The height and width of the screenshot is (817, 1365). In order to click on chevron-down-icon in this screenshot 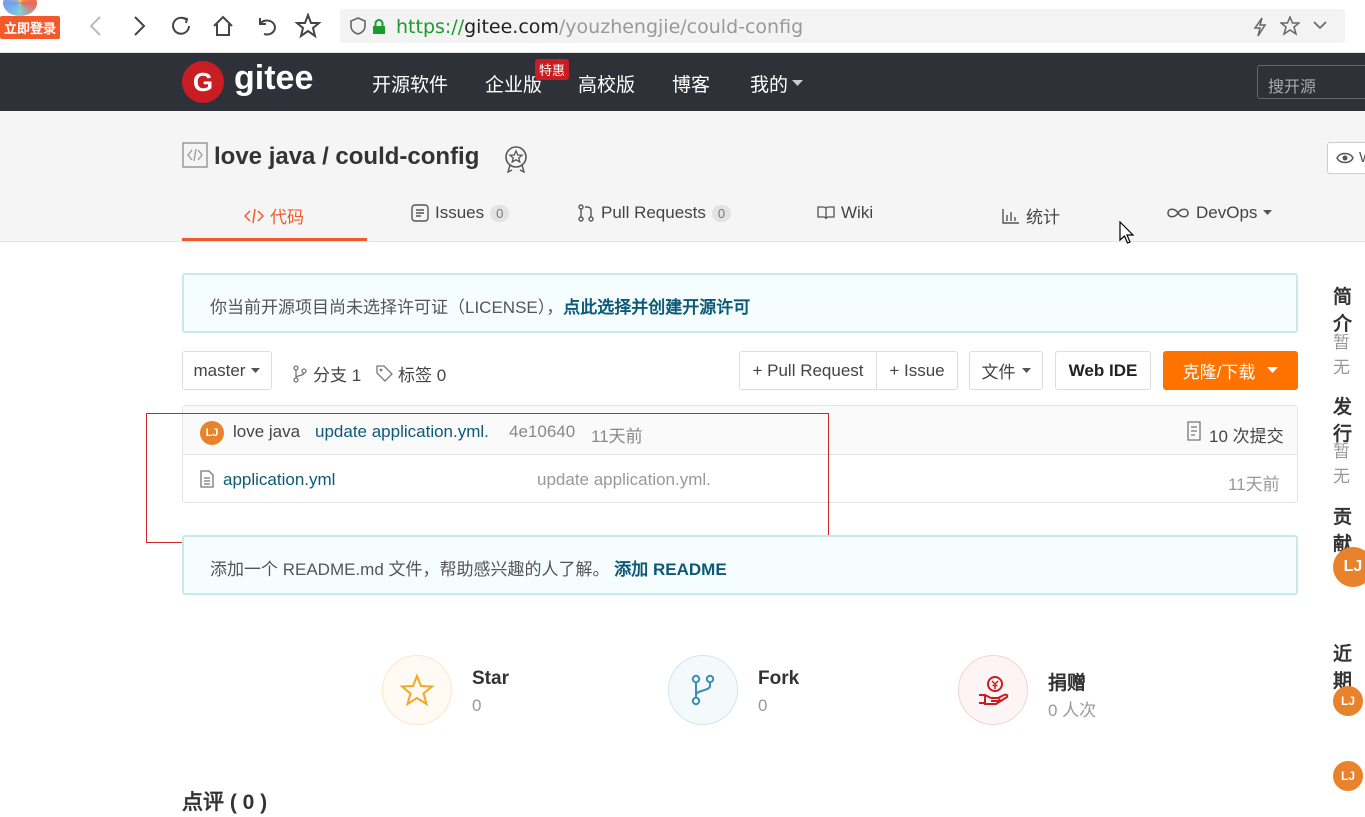, I will do `click(1320, 27)`.